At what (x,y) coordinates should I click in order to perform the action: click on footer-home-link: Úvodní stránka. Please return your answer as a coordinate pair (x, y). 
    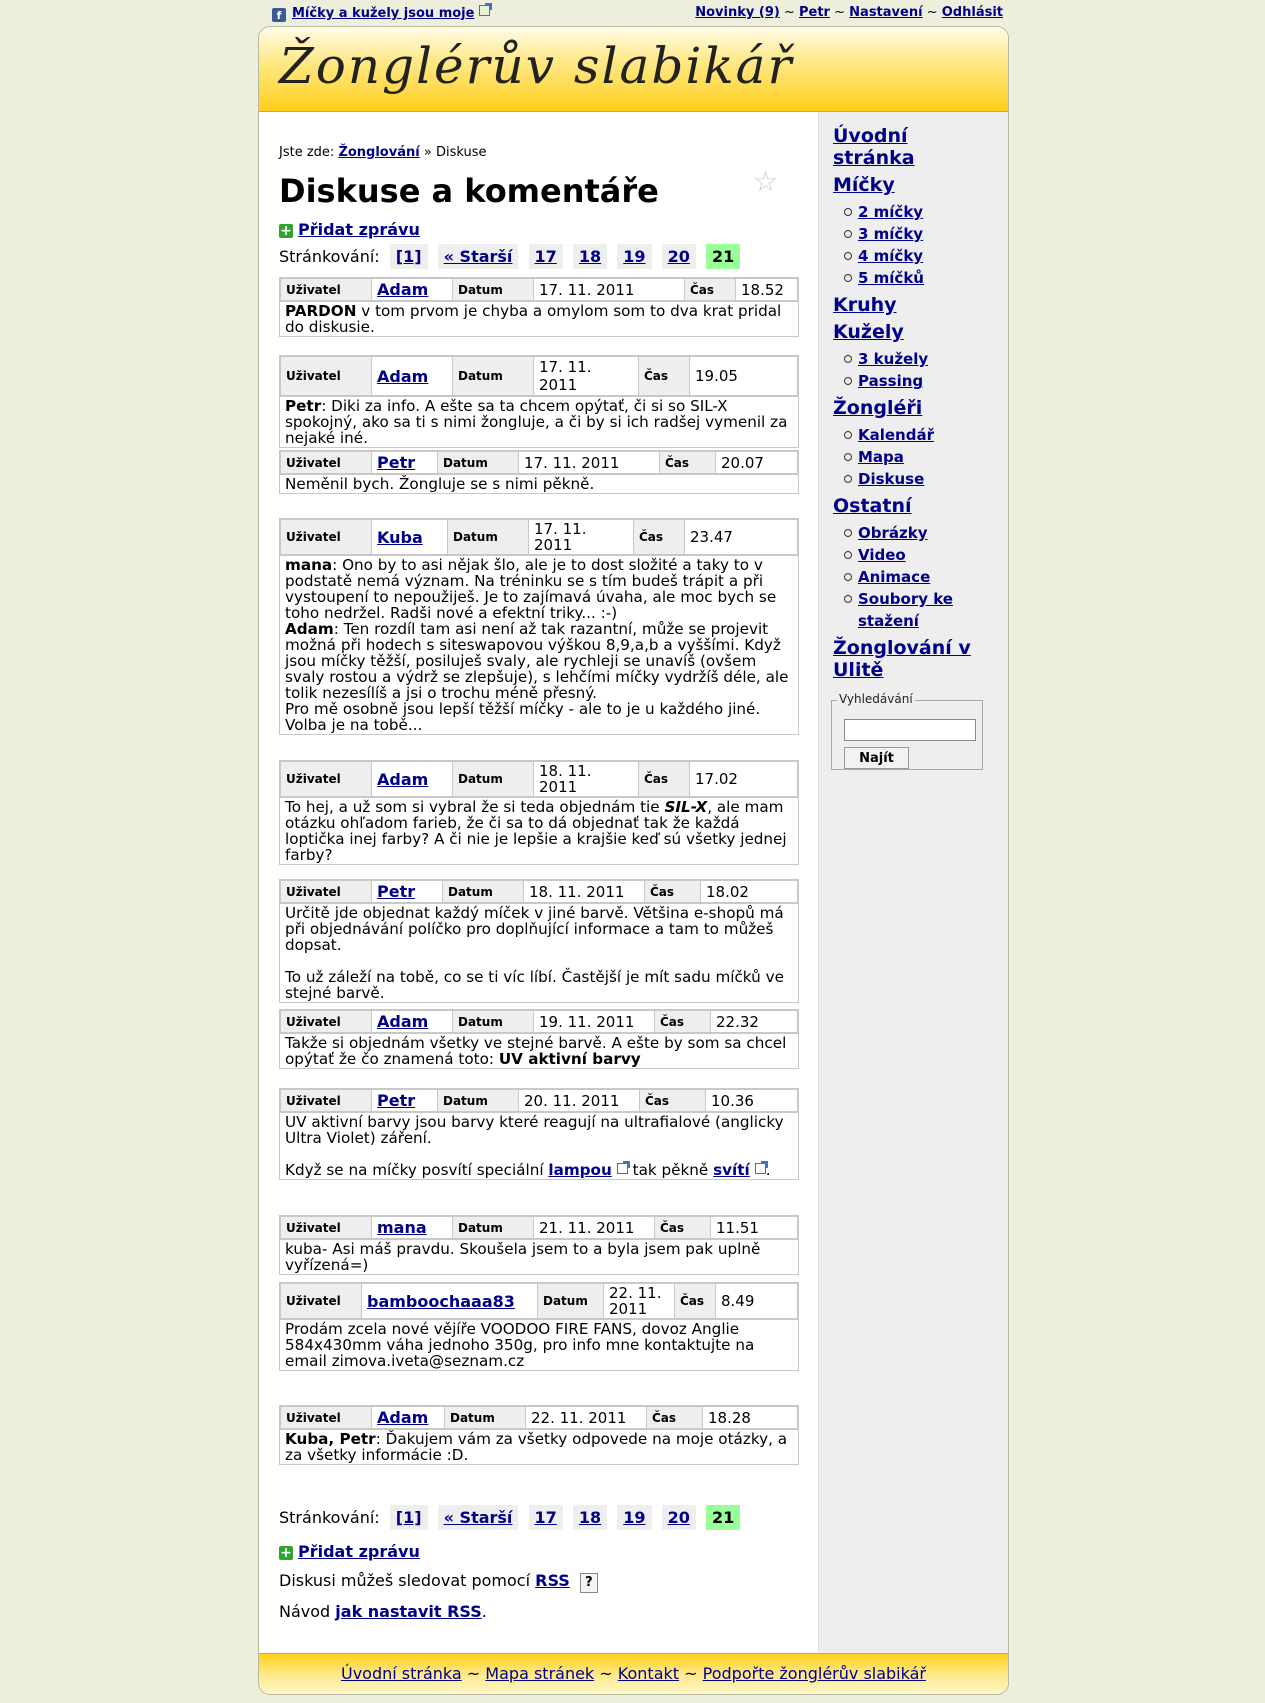
    Looking at the image, I should click on (401, 1673).